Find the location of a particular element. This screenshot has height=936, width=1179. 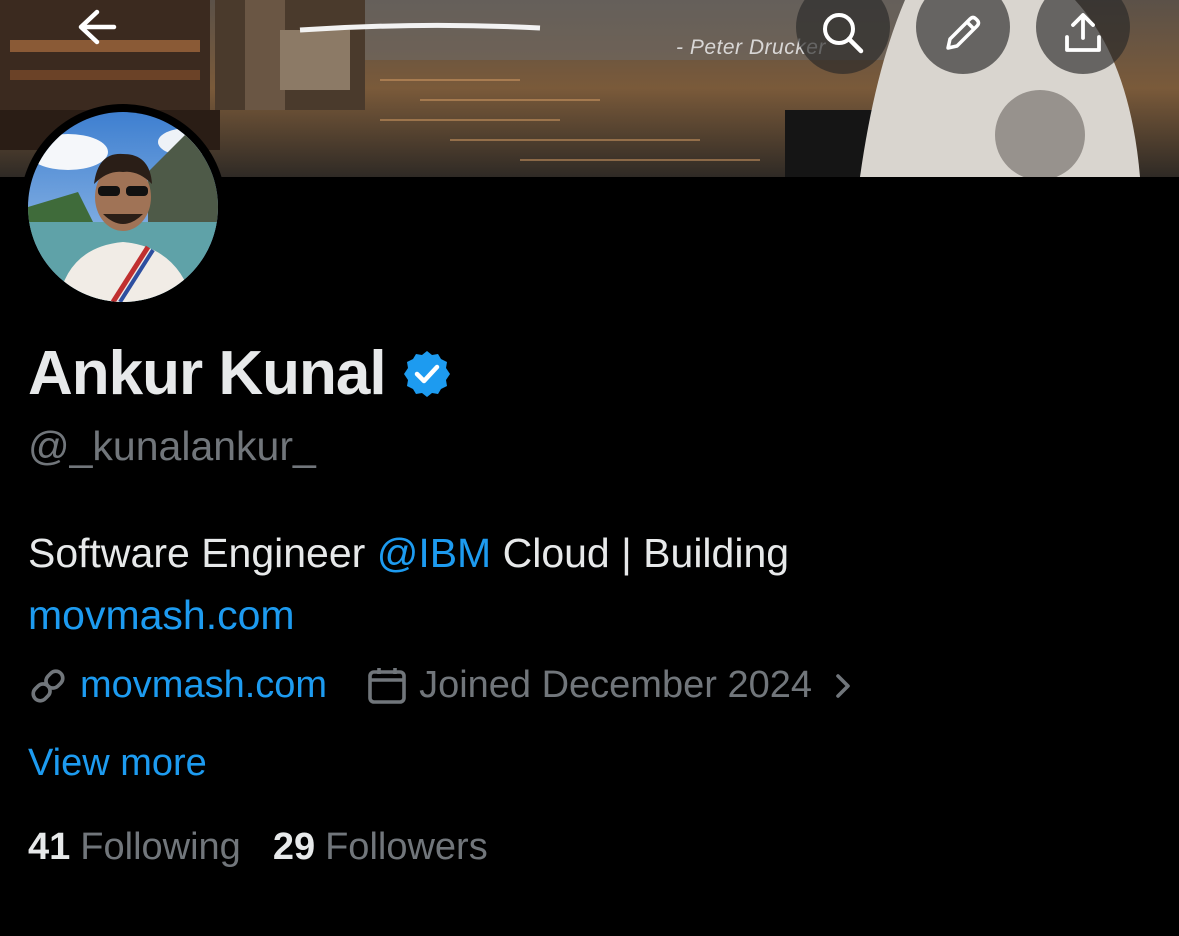

bio-website-link: movmash.com is located at coordinates (161, 615).